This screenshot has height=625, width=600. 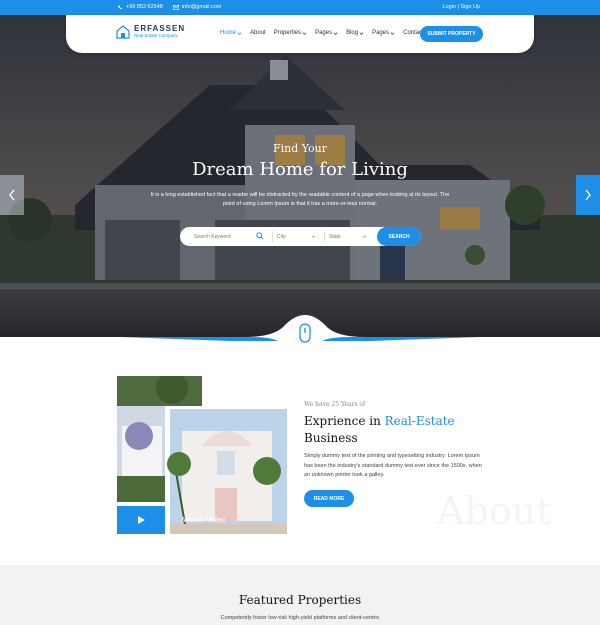 What do you see at coordinates (123, 32) in the screenshot?
I see `house-logo-icon` at bounding box center [123, 32].